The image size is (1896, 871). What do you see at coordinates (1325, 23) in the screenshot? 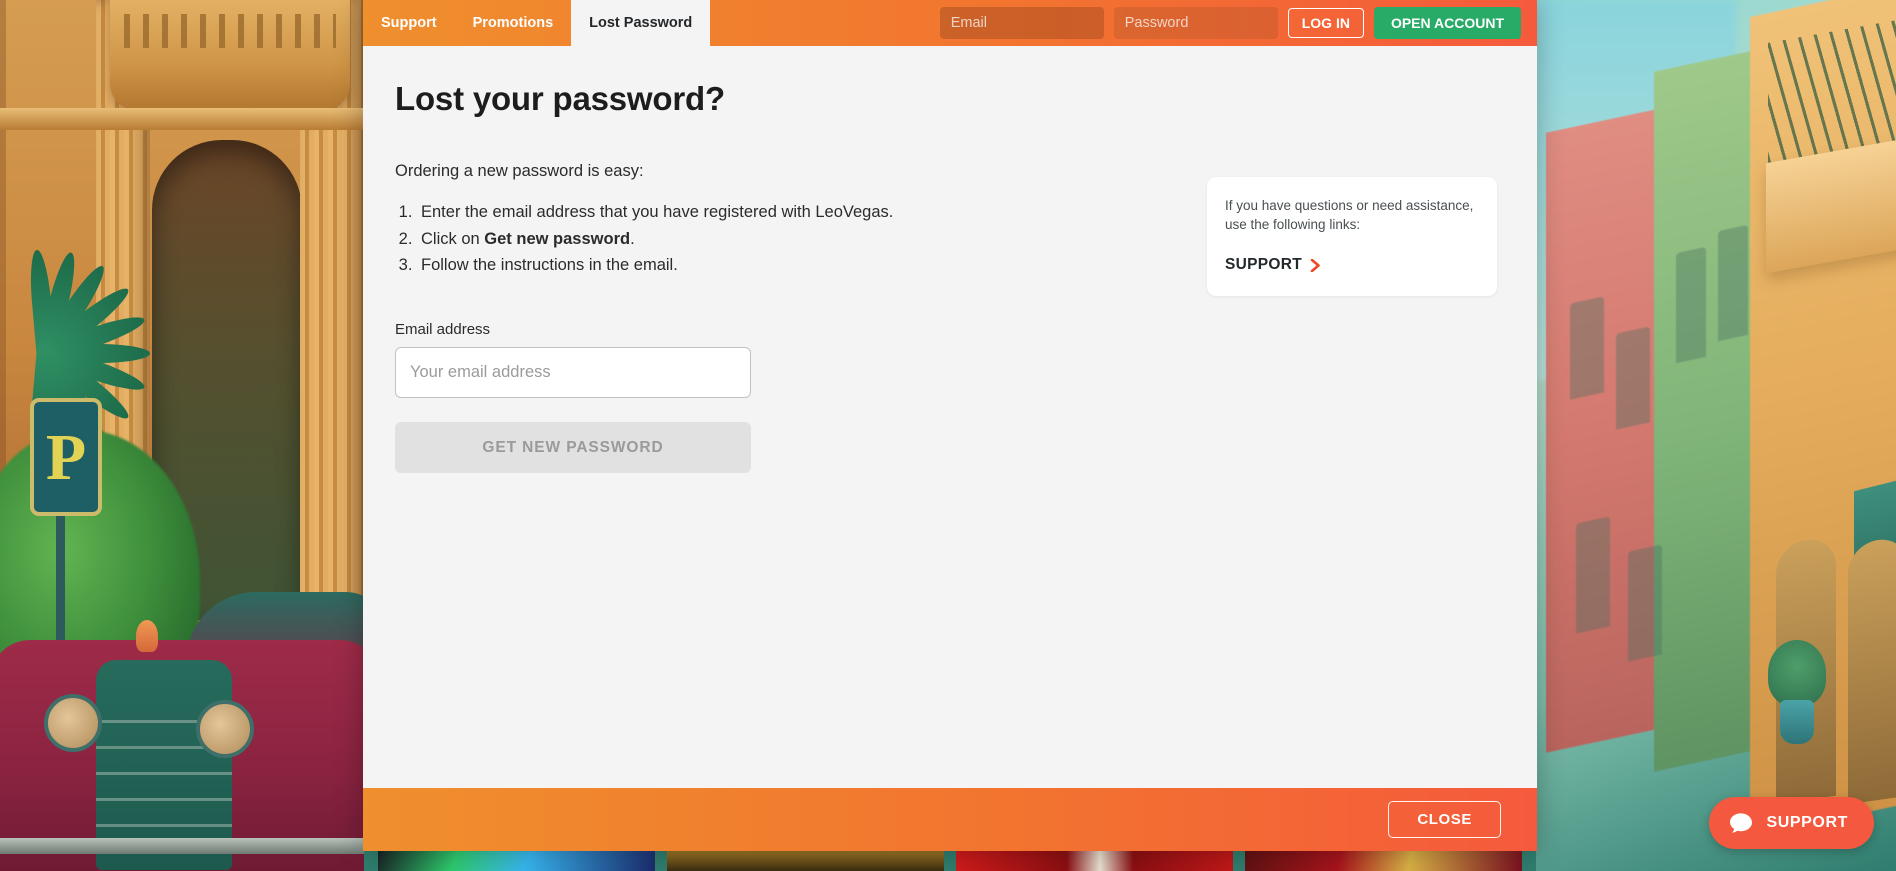
I see `log-in-button: LOG IN` at bounding box center [1325, 23].